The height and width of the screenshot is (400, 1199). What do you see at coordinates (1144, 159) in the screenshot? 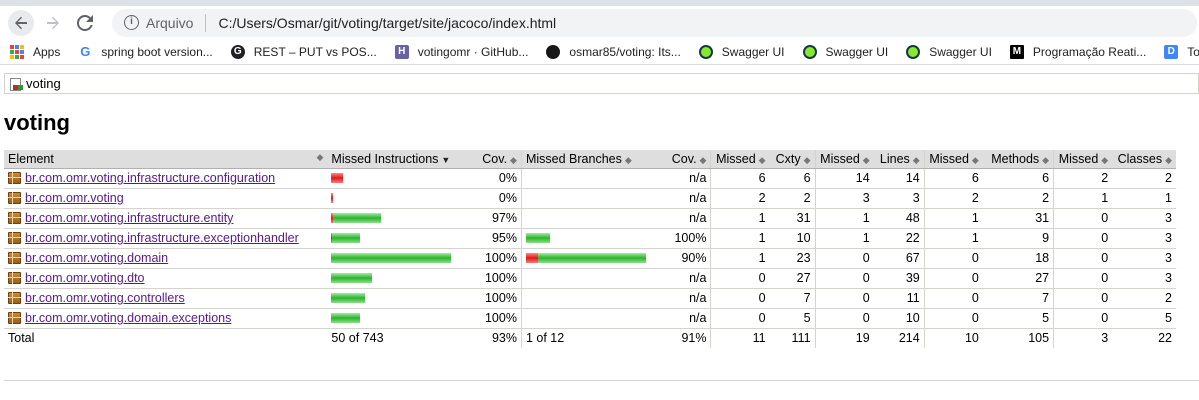
I see `header-classes: Classes ◆` at bounding box center [1144, 159].